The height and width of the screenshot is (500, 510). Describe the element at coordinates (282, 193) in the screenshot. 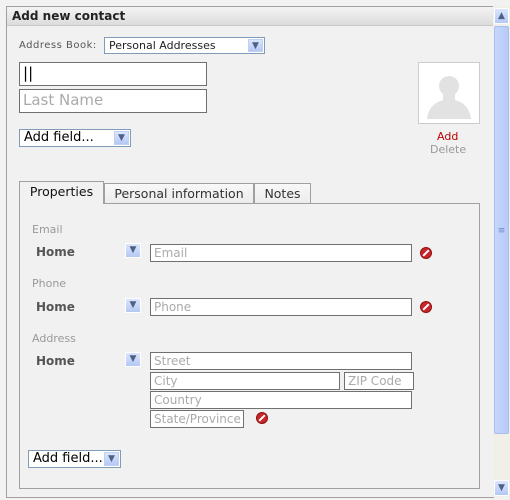

I see `tab-notes: Notes` at that location.